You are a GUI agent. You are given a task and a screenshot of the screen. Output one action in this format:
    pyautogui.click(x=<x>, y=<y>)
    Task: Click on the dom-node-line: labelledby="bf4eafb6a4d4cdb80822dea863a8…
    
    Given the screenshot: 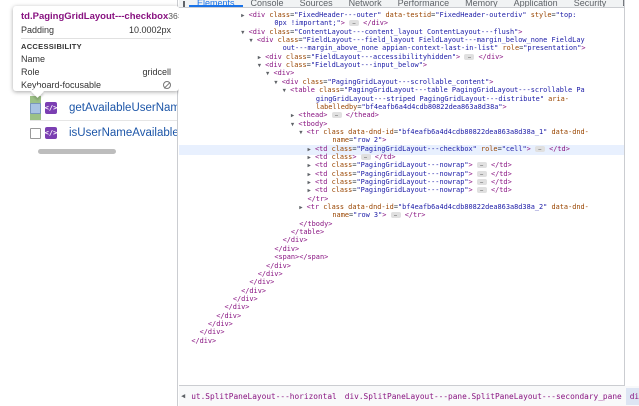 What is the action you would take?
    pyautogui.click(x=402, y=107)
    